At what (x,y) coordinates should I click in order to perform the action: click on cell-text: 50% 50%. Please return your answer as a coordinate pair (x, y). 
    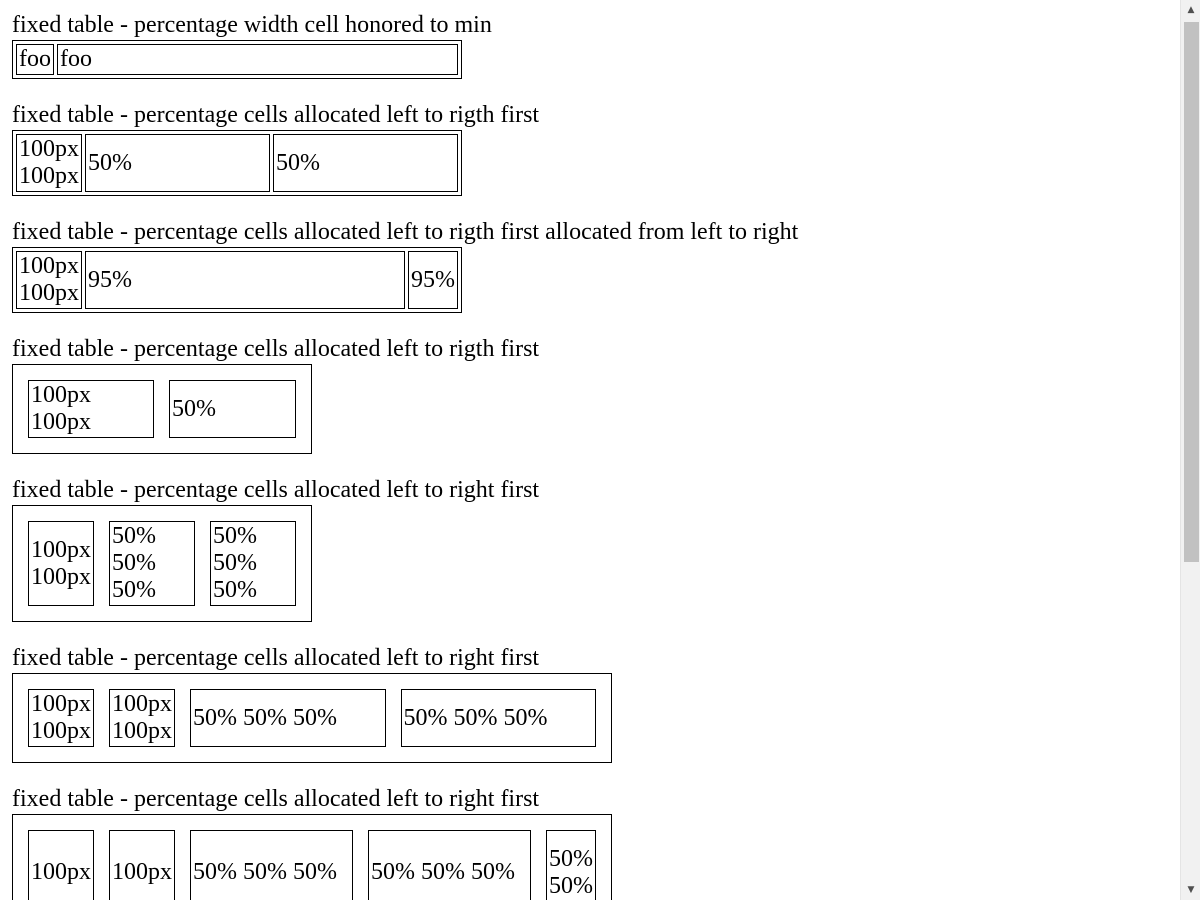
    Looking at the image, I should click on (571, 872).